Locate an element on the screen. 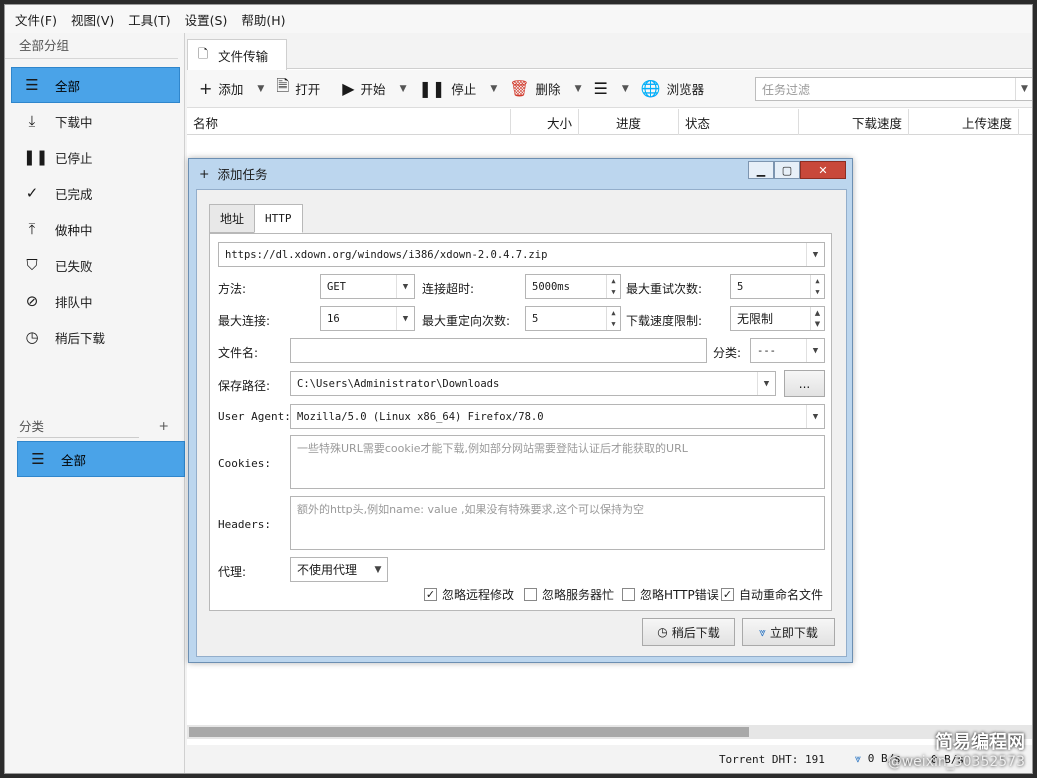 The image size is (1037, 778). tab-strip: 🗋 文件传输 is located at coordinates (609, 51).